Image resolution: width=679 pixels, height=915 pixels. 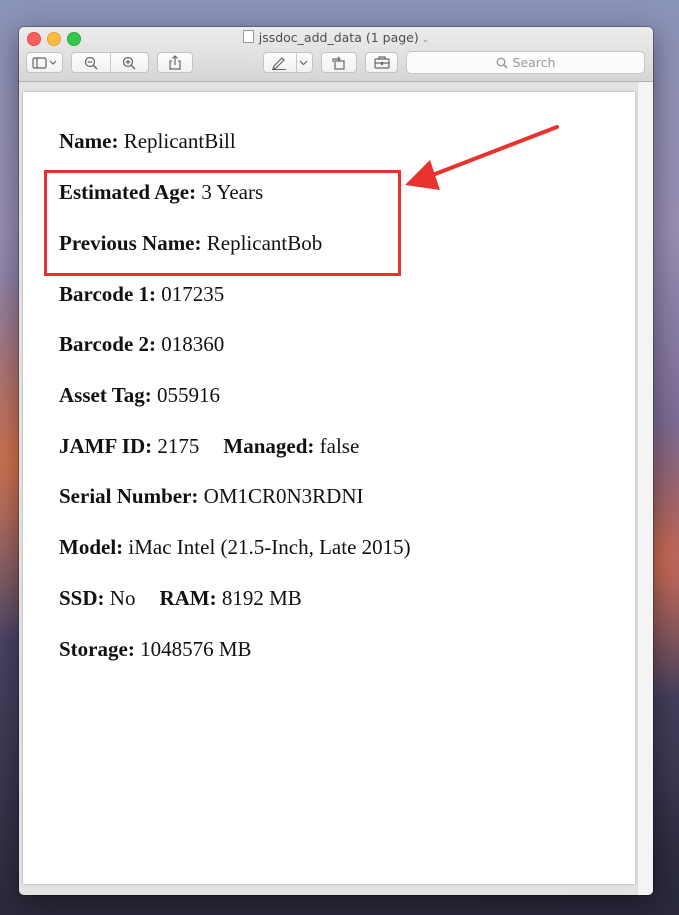 I want to click on markup-menu-button, so click(x=303, y=62).